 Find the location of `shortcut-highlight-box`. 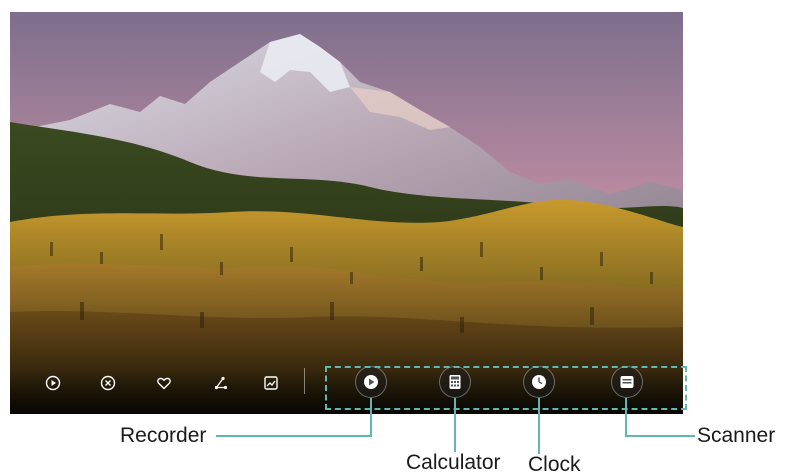

shortcut-highlight-box is located at coordinates (506, 388).